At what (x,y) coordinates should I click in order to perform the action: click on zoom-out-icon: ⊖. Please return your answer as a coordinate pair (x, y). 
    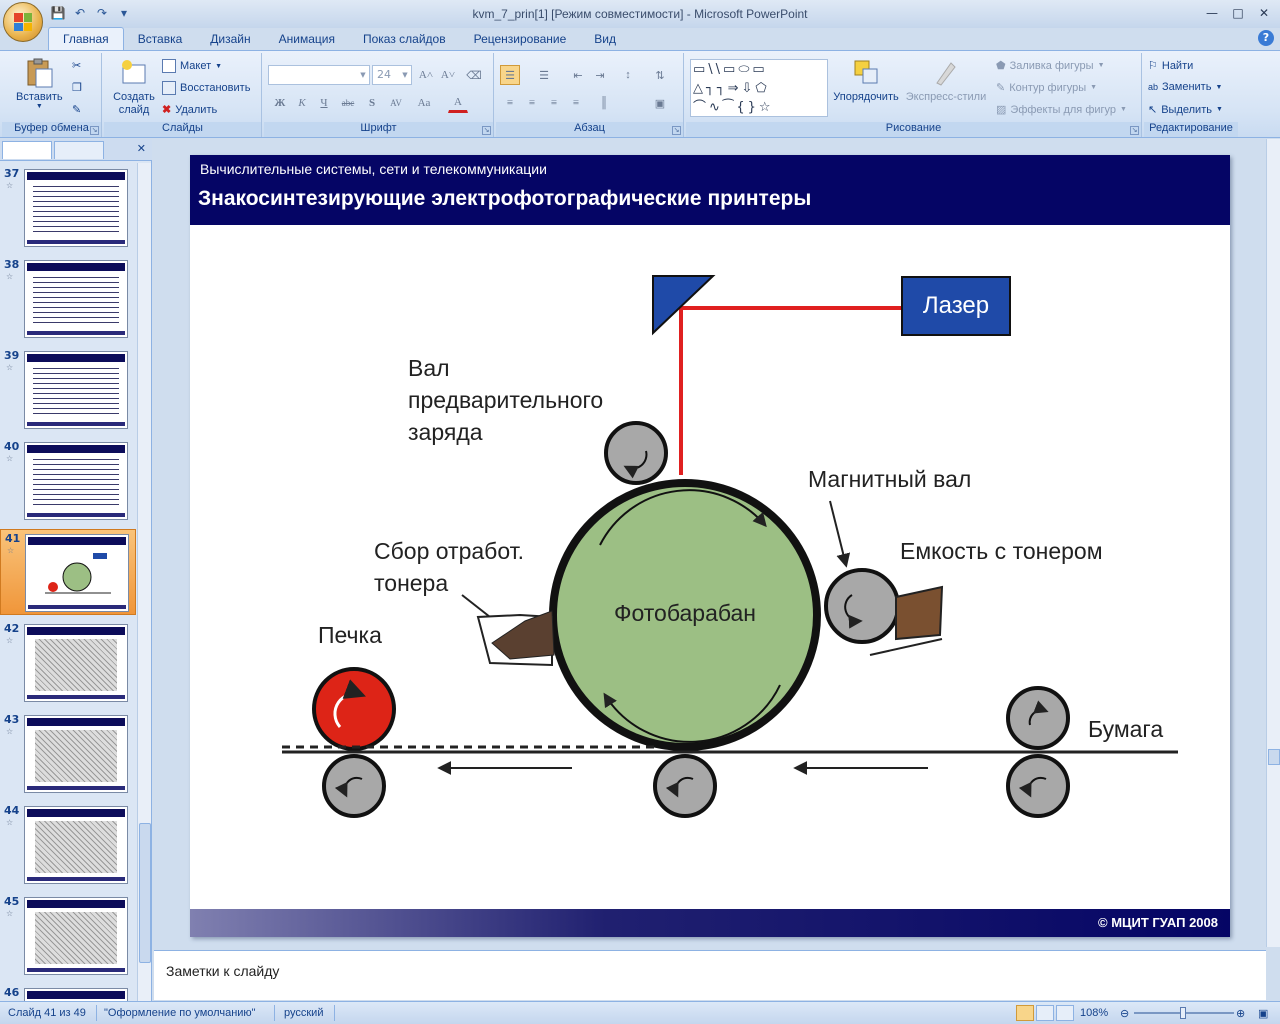
    Looking at the image, I should click on (1124, 1013).